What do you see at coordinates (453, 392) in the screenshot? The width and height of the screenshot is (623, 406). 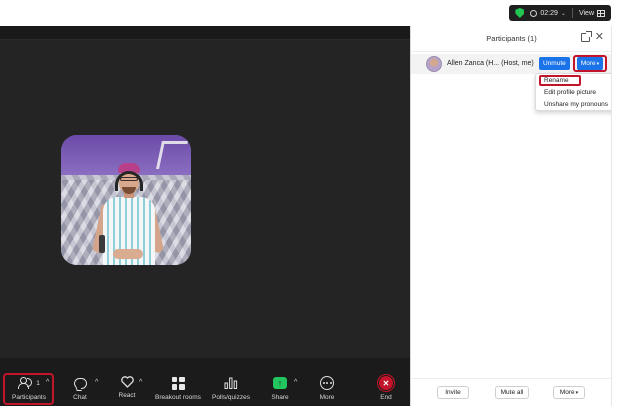 I see `invite-button: Invite` at bounding box center [453, 392].